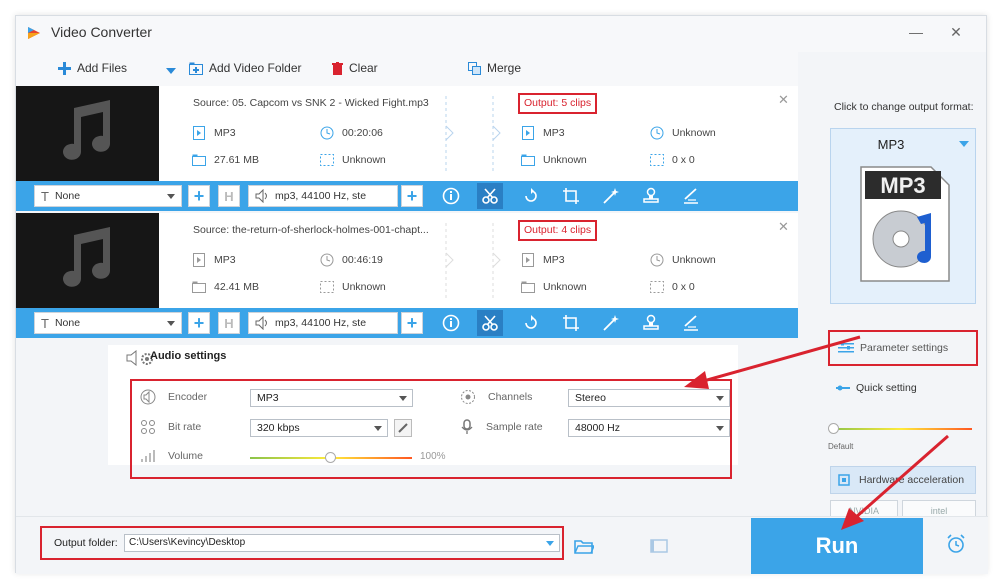 The height and width of the screenshot is (582, 1000). What do you see at coordinates (196, 68) in the screenshot?
I see `add-folder-icon` at bounding box center [196, 68].